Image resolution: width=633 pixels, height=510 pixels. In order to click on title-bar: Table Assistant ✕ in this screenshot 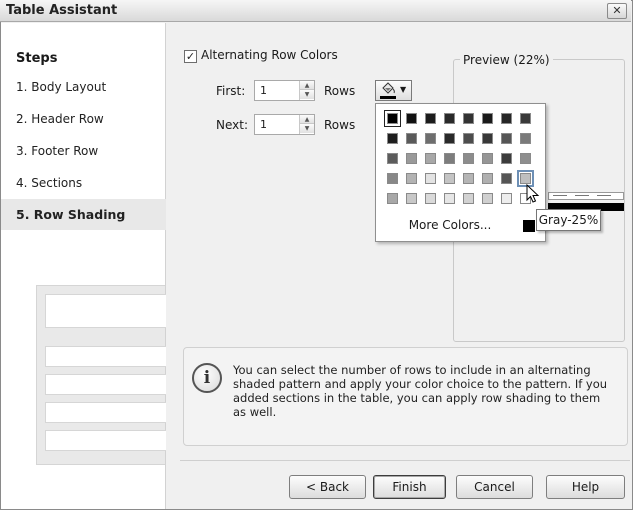, I will do `click(315, 11)`.